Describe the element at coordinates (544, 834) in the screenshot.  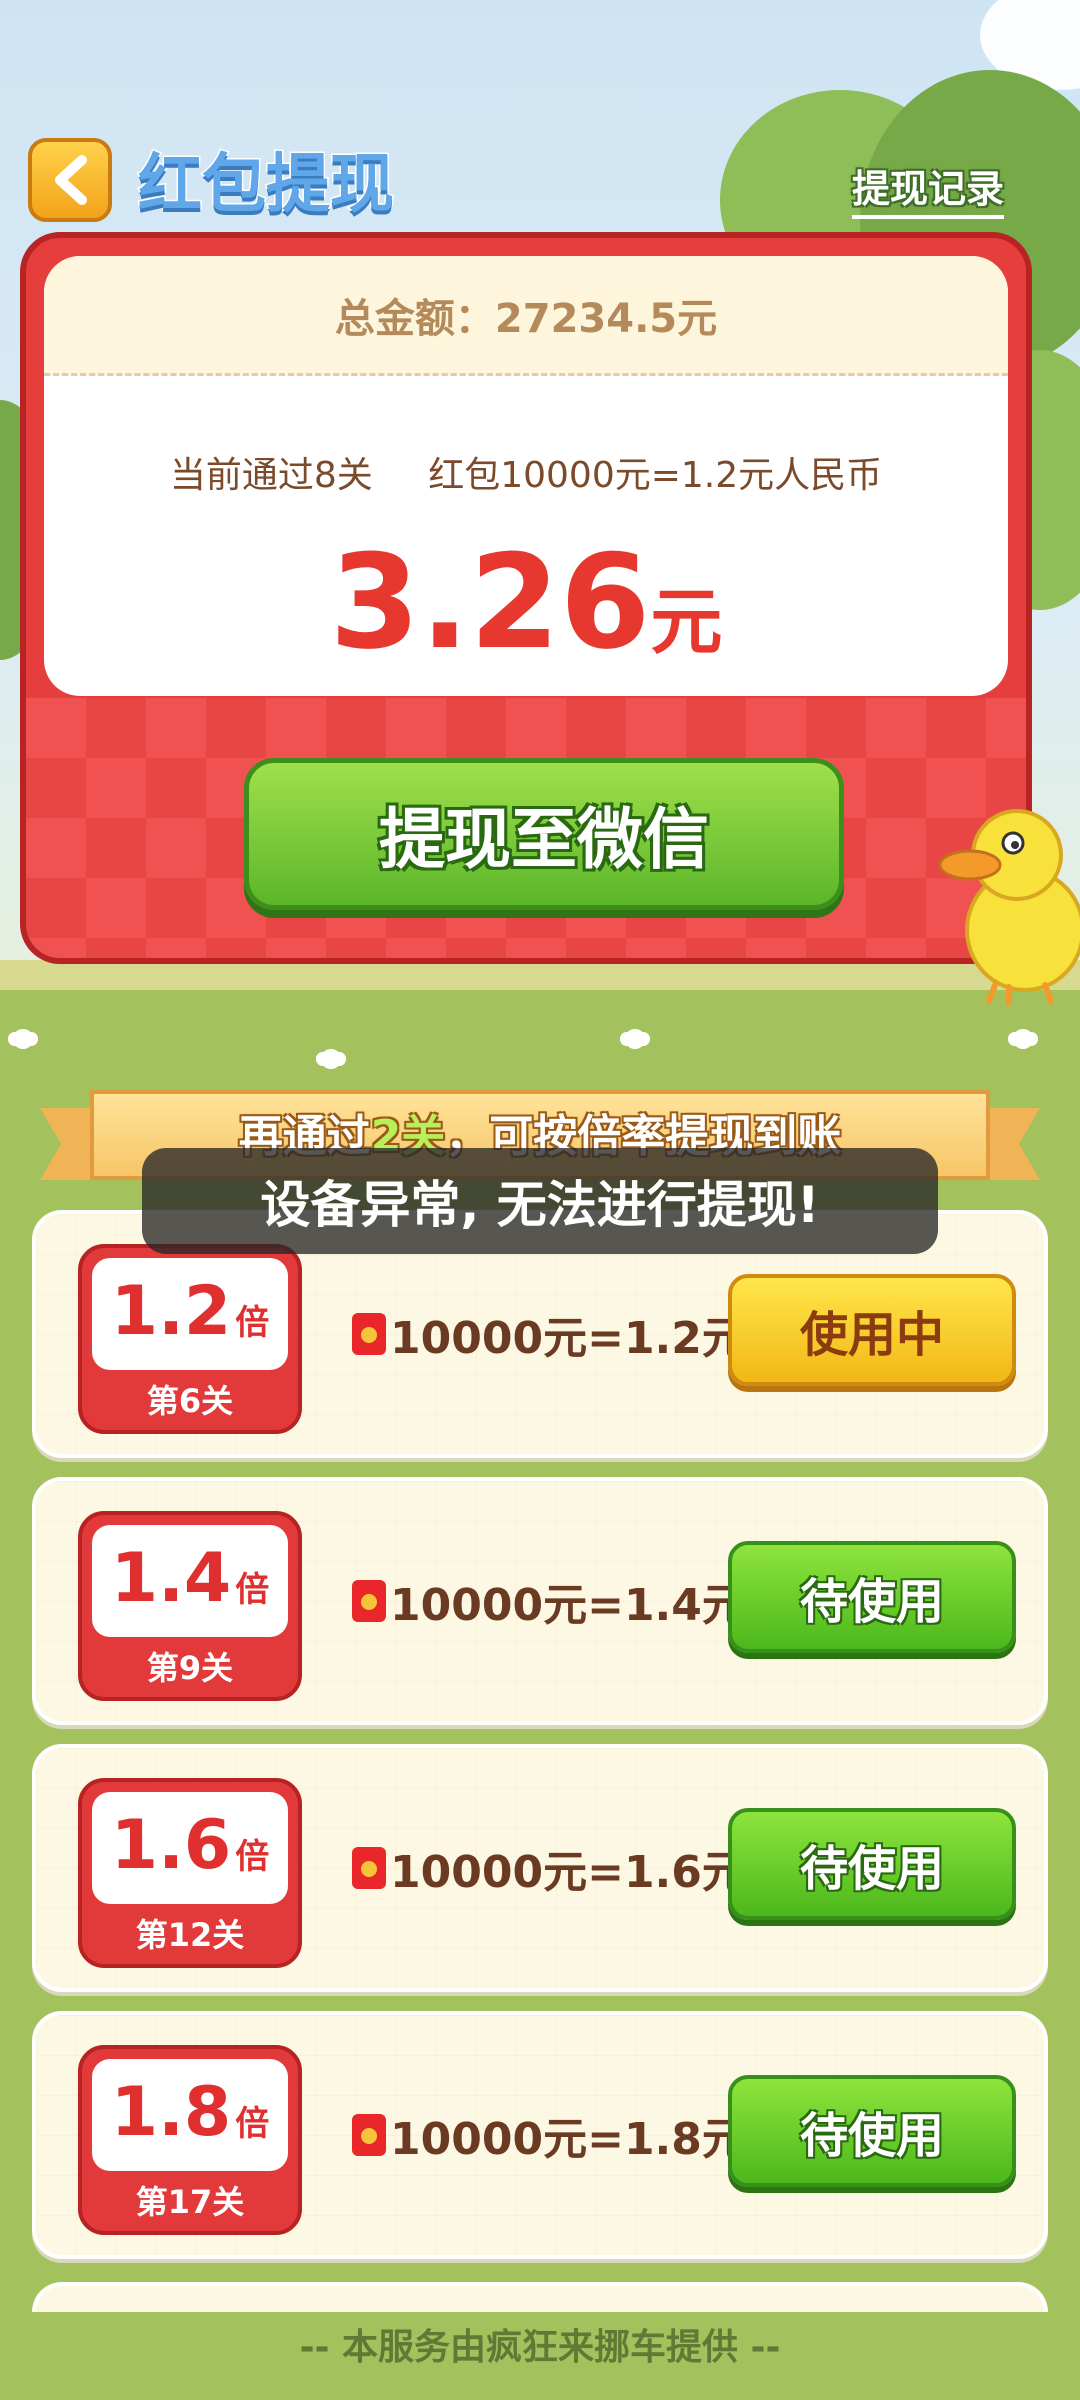
I see `withdraw-to-wechat-button: 提现至微信` at that location.